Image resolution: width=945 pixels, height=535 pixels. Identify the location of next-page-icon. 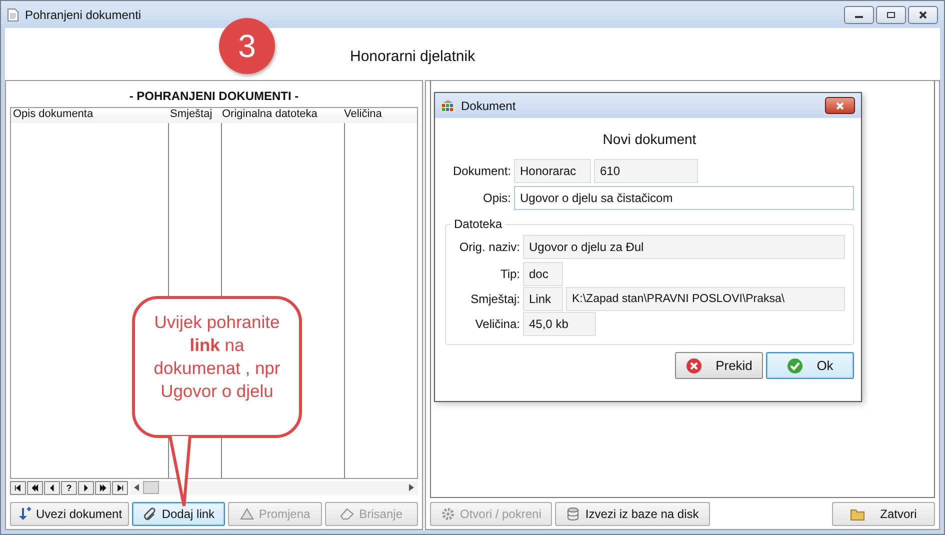
(103, 488).